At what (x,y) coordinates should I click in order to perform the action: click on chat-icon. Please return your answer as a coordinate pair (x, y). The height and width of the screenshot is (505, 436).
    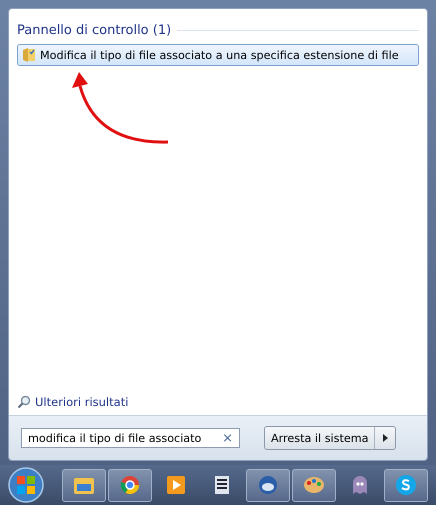
    Looking at the image, I should click on (406, 485).